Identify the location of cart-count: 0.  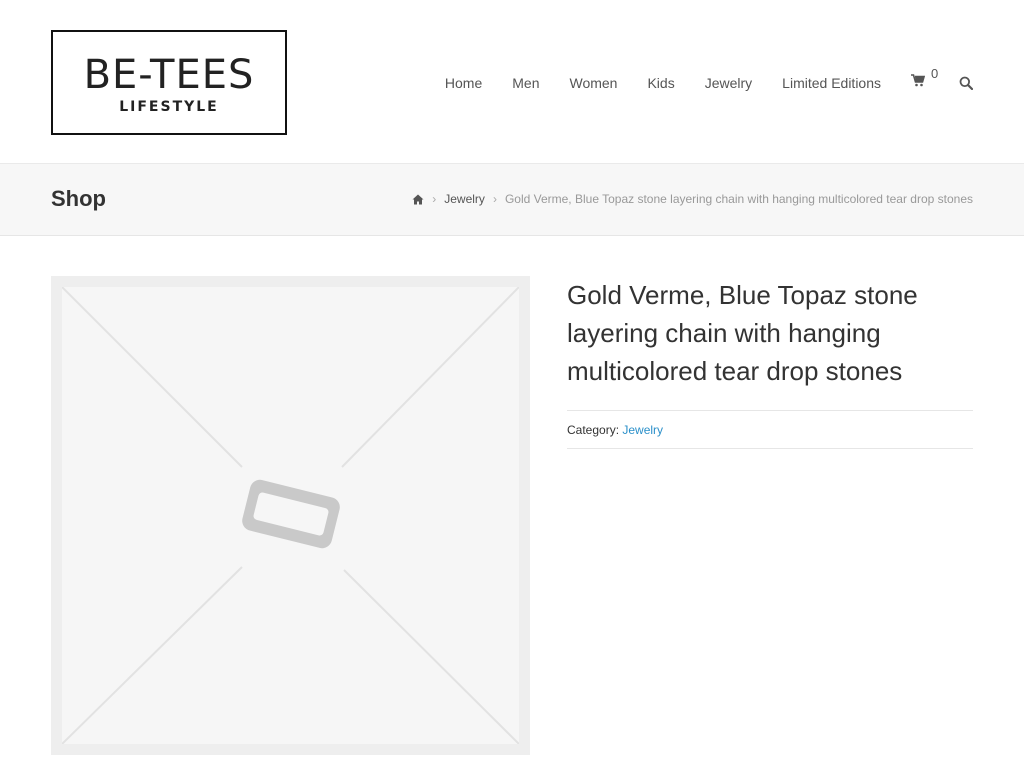
(935, 73).